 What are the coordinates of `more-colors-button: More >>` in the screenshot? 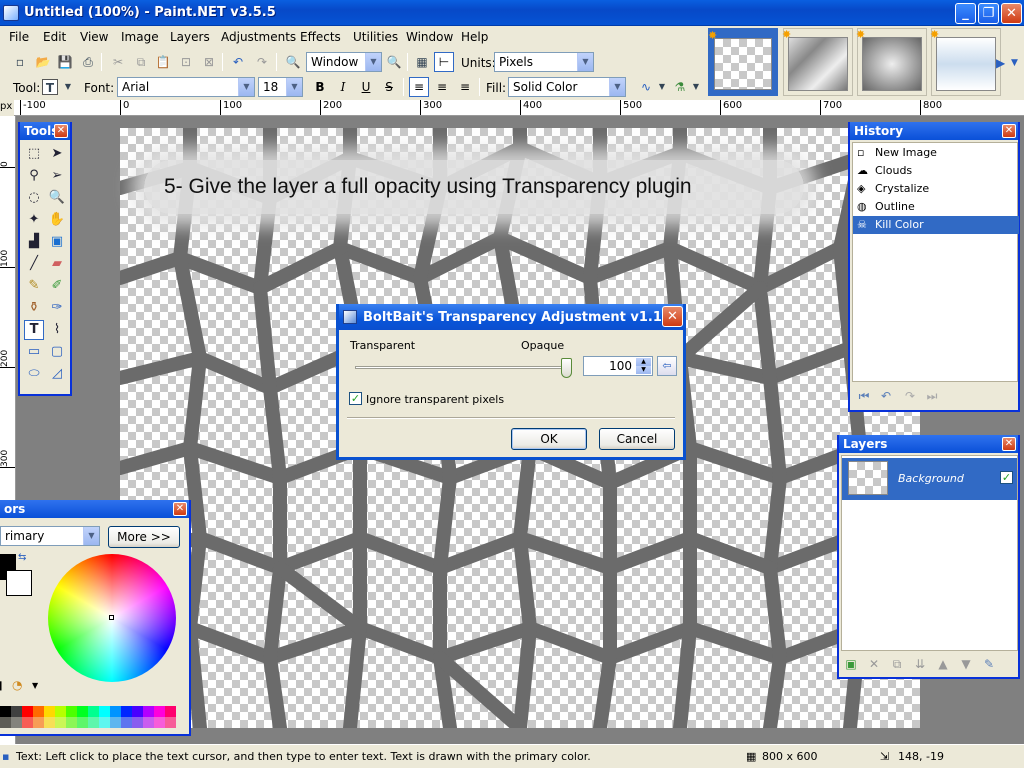 It's located at (144, 537).